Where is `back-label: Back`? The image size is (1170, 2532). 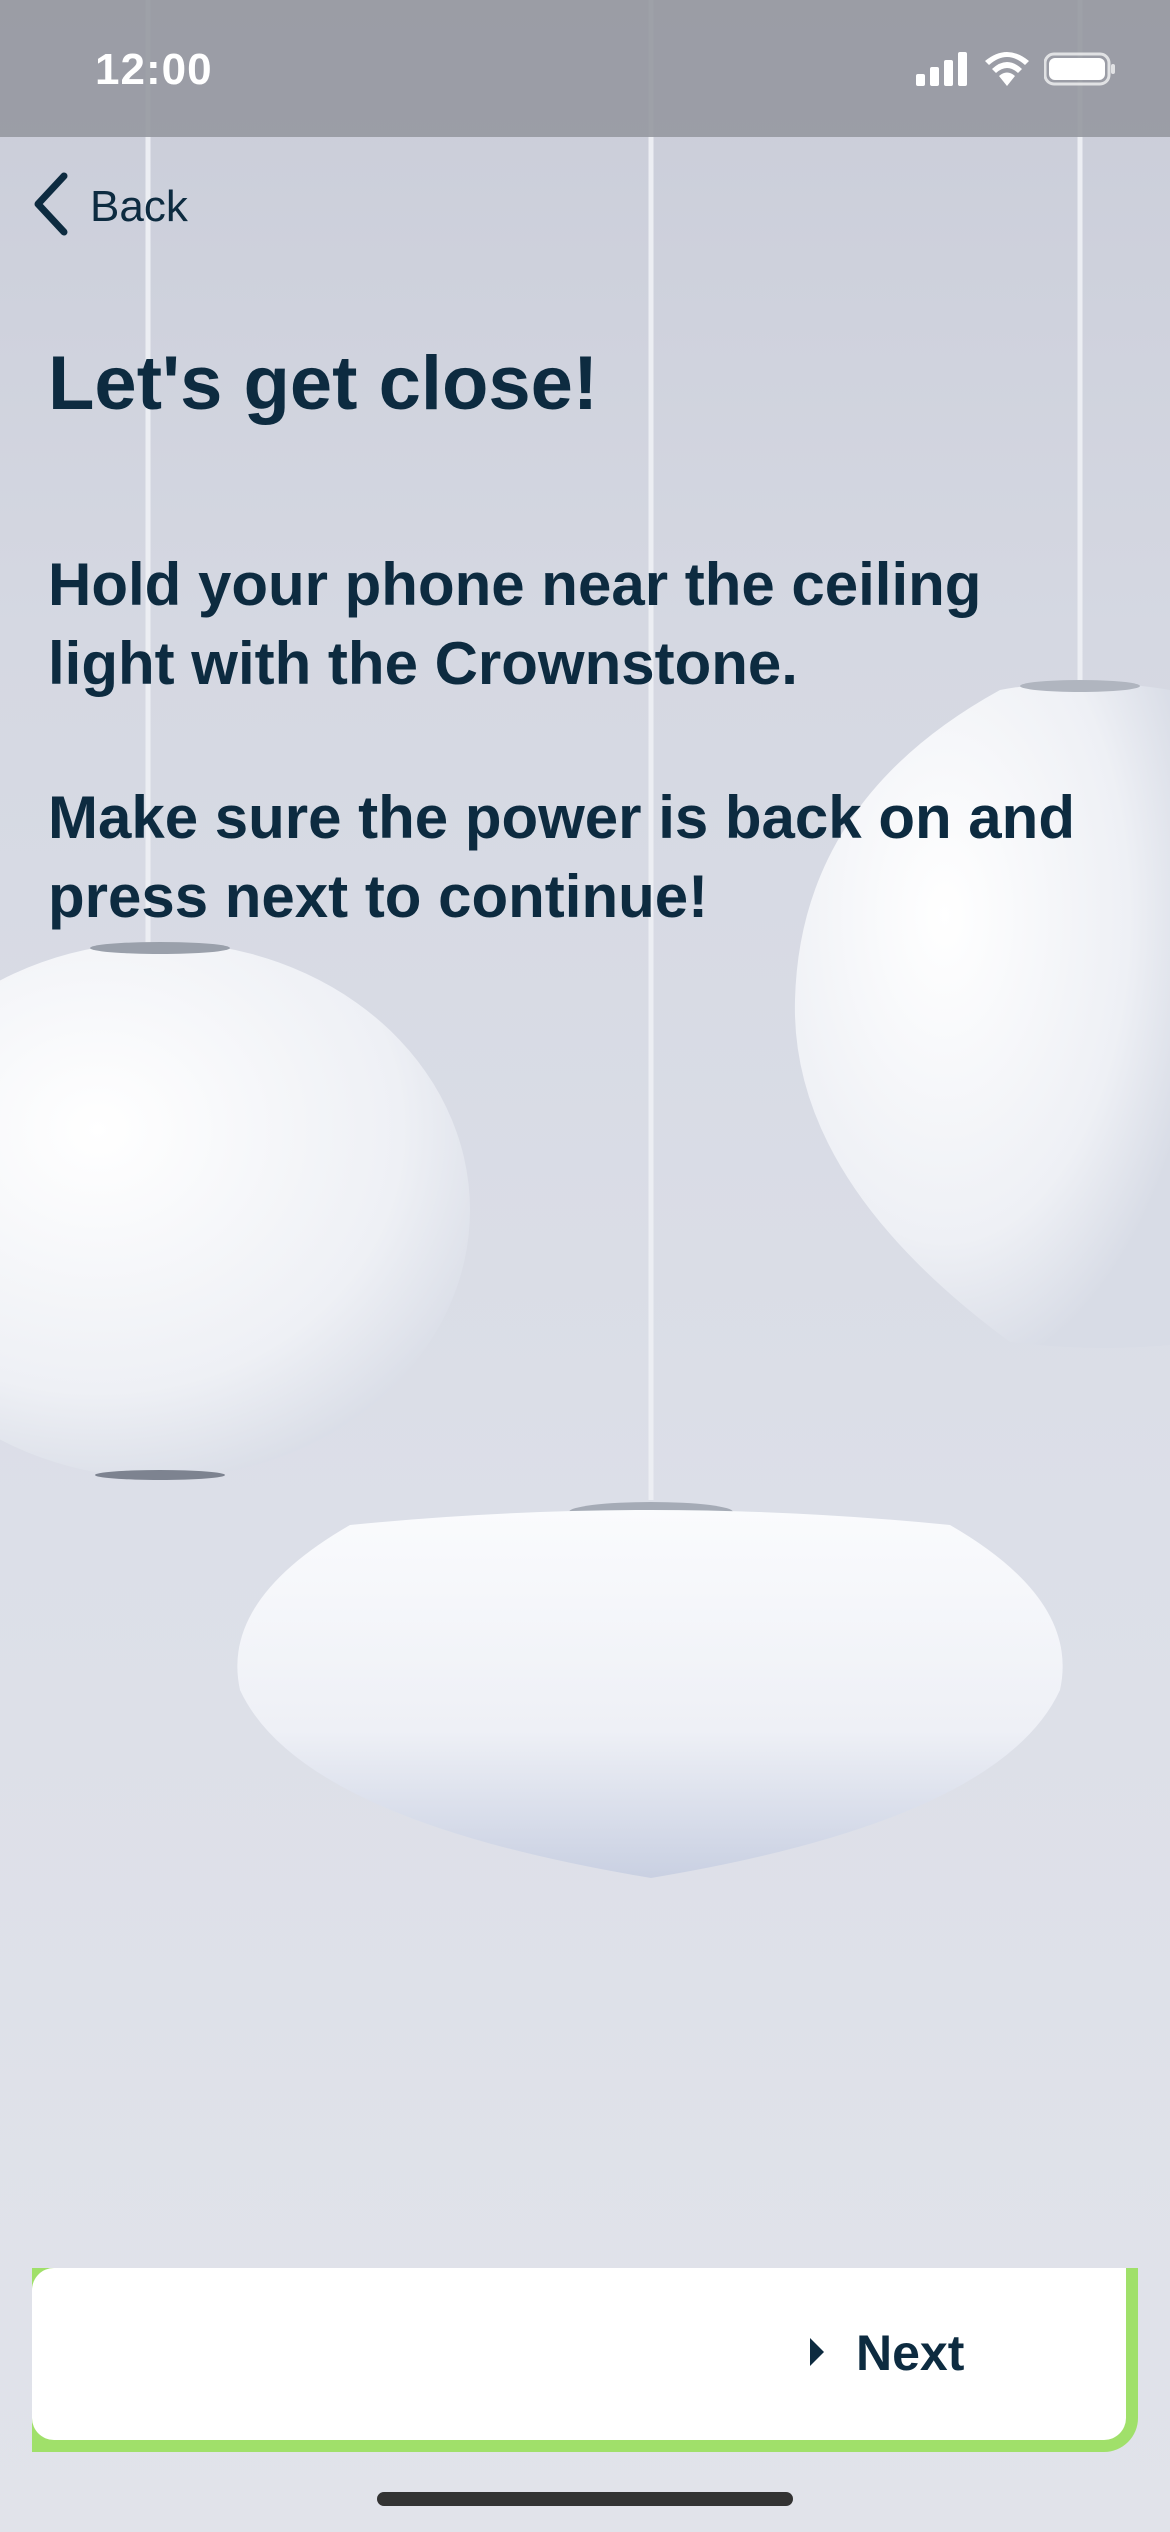
back-label: Back is located at coordinates (139, 206).